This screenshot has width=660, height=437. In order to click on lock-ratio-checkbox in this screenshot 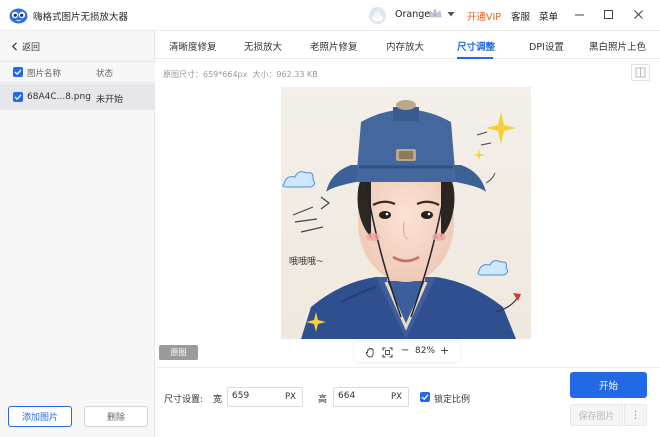, I will do `click(425, 397)`.